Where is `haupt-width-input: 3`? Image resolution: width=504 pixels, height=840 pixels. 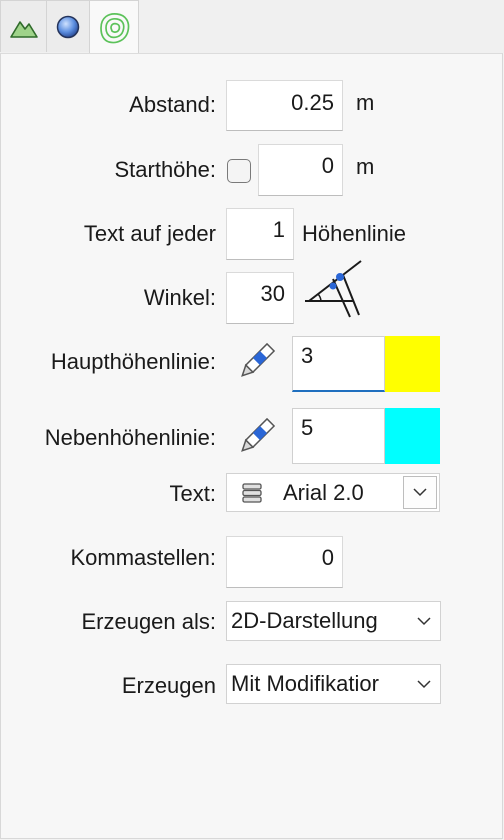
haupt-width-input: 3 is located at coordinates (338, 364).